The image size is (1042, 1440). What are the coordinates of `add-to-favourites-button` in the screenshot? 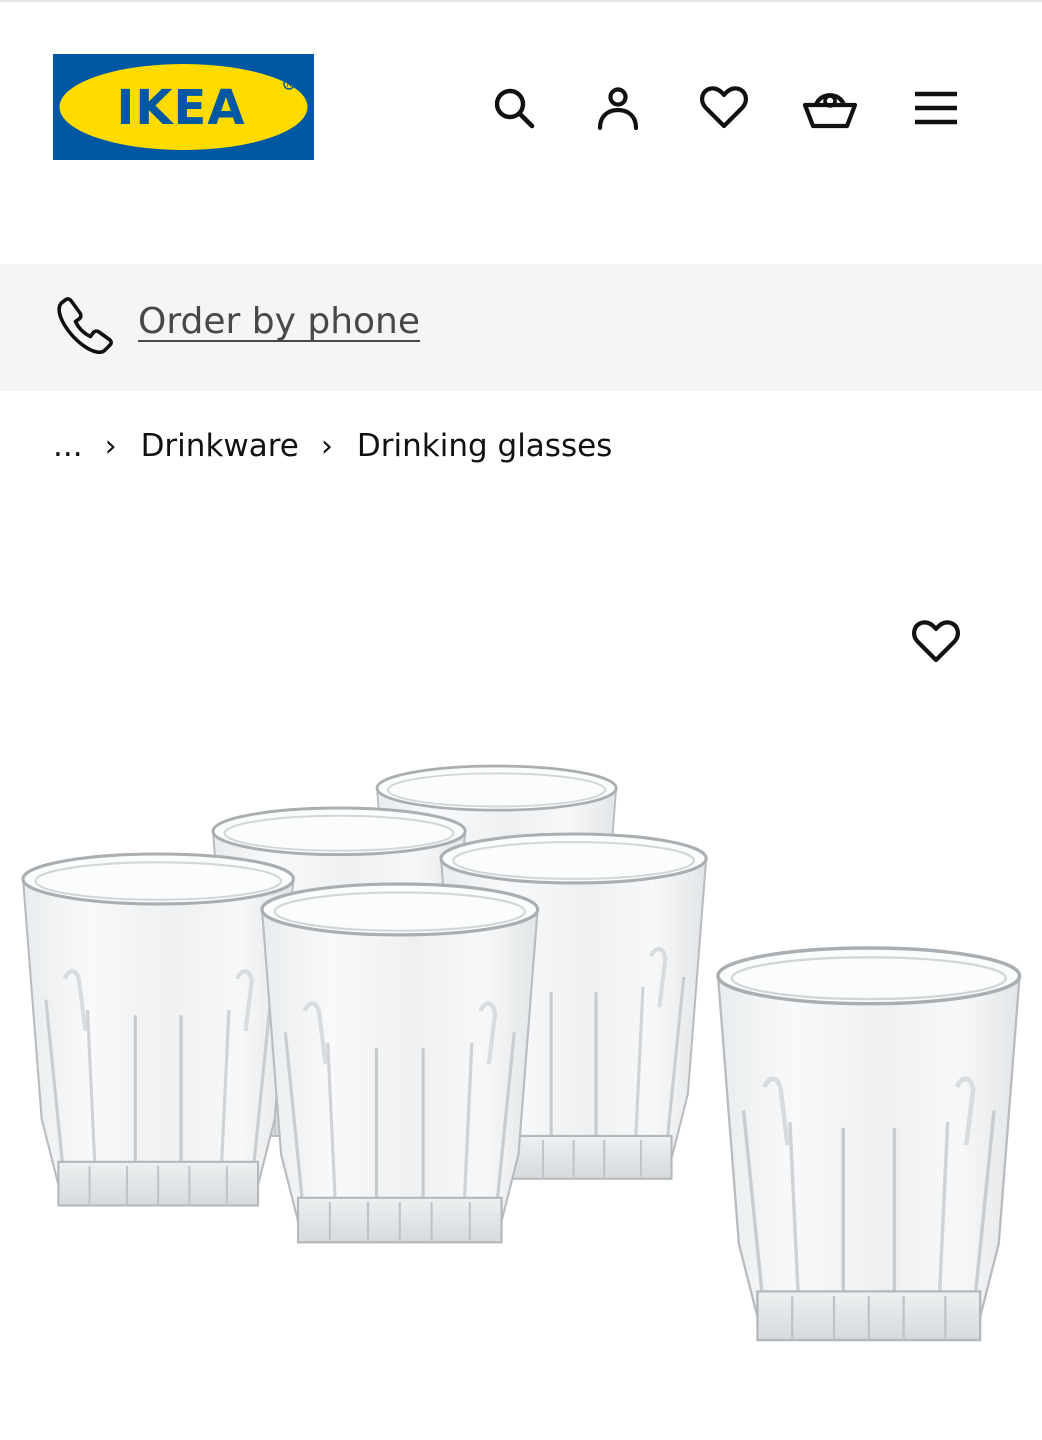 It's located at (936, 642).